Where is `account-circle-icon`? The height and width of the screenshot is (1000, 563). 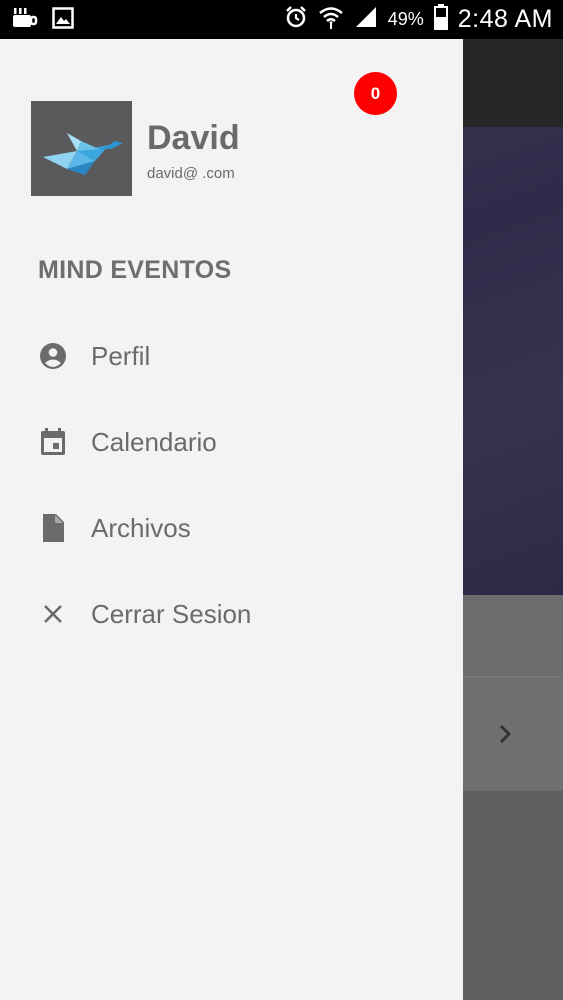
account-circle-icon is located at coordinates (53, 356).